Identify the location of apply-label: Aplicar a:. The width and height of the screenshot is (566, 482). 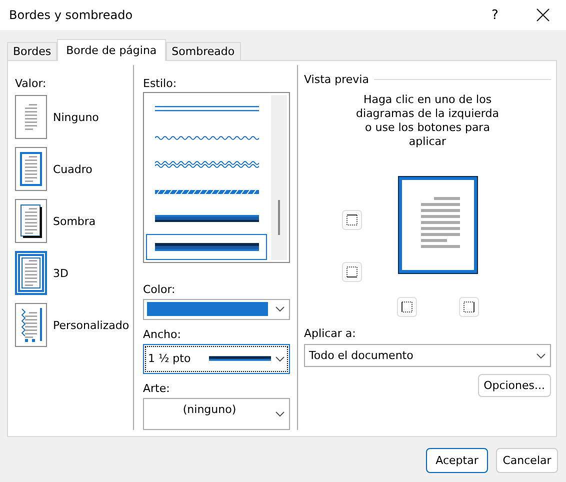
(330, 333).